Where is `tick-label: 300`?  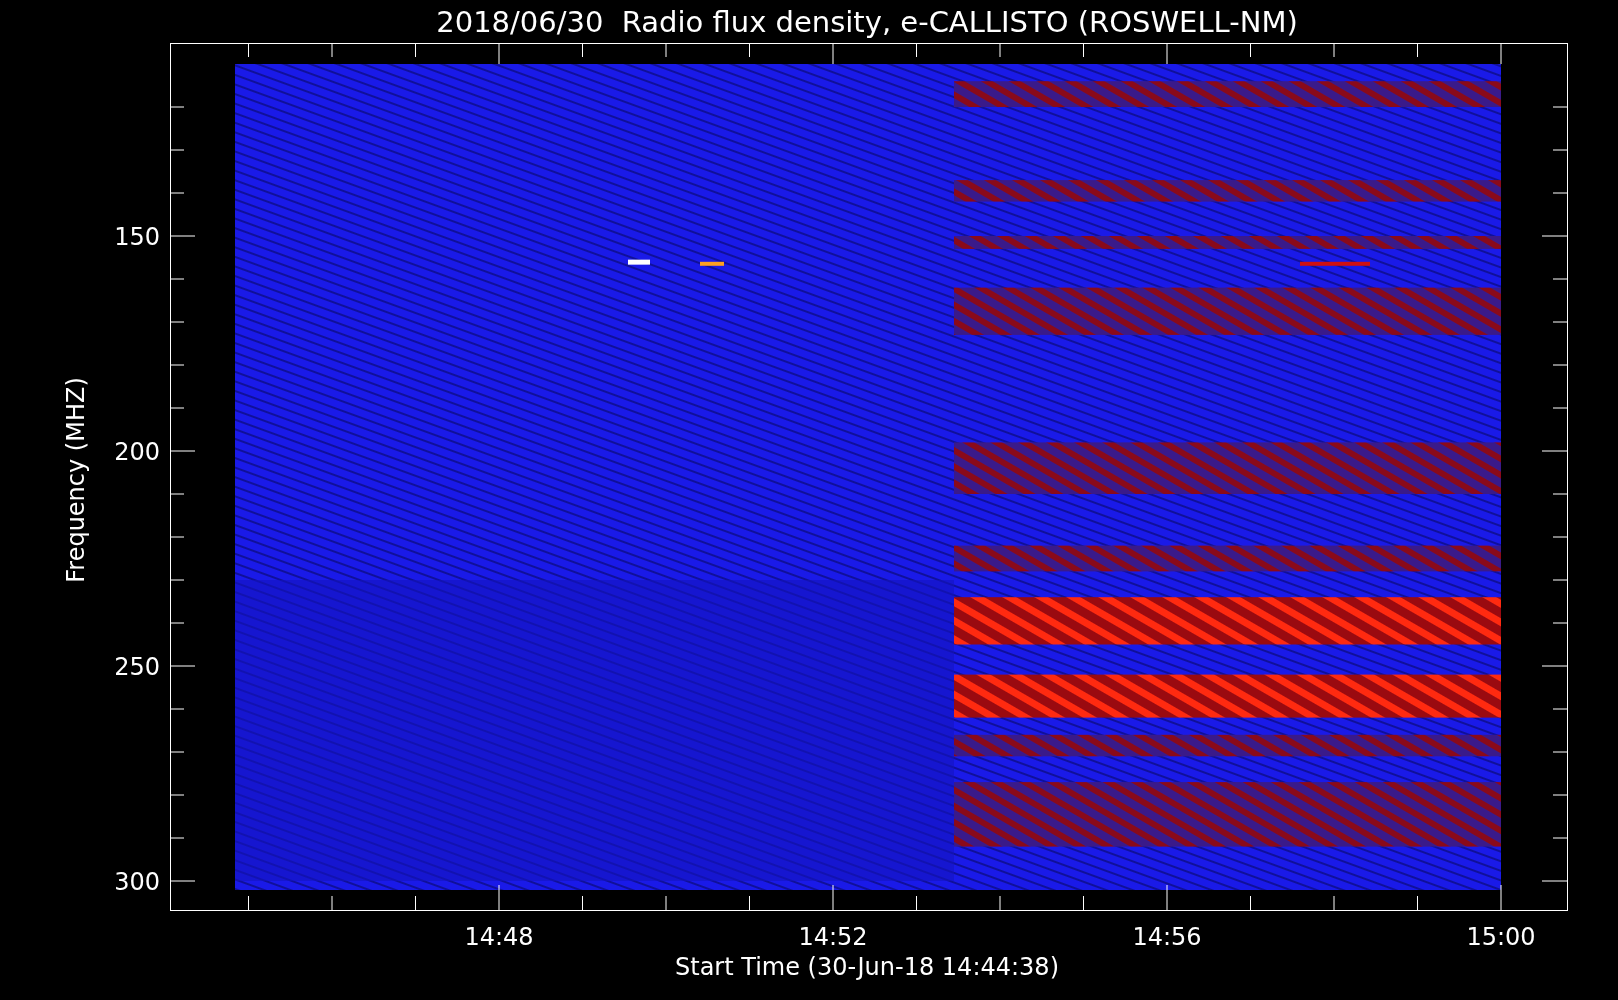 tick-label: 300 is located at coordinates (137, 882).